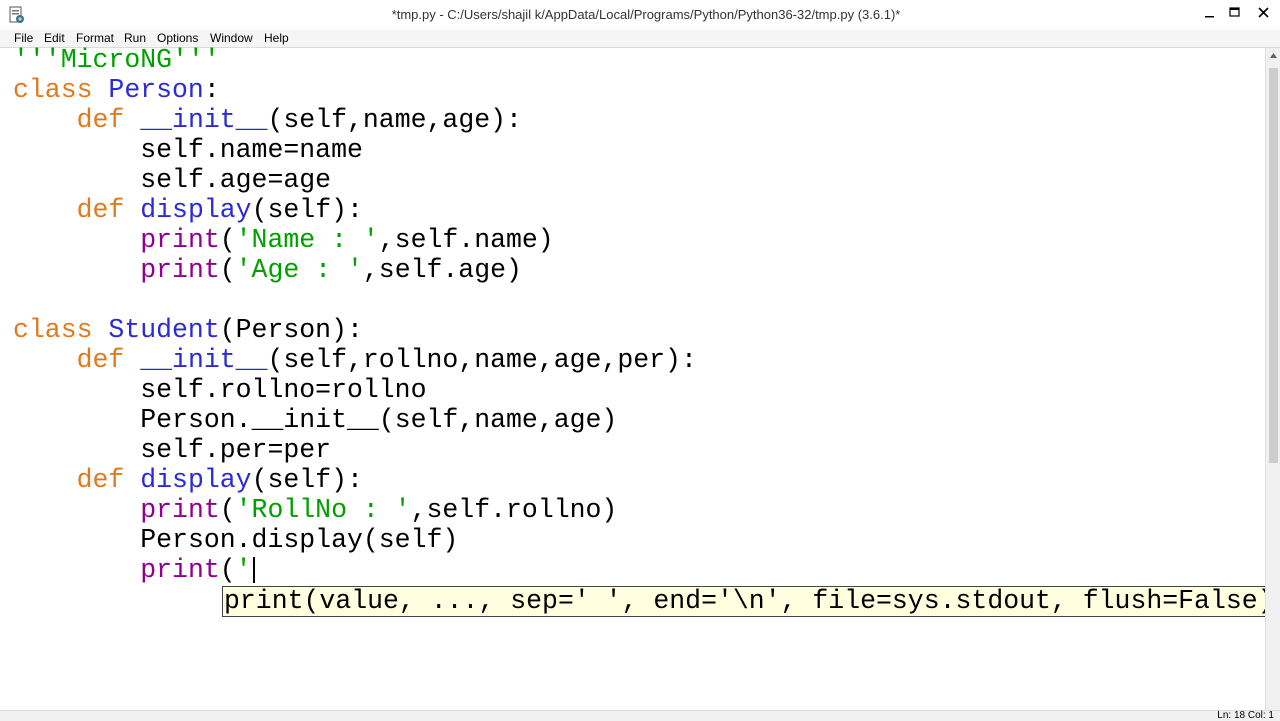 The image size is (1280, 721). What do you see at coordinates (196, 420) in the screenshot?
I see `statement: Person.` at bounding box center [196, 420].